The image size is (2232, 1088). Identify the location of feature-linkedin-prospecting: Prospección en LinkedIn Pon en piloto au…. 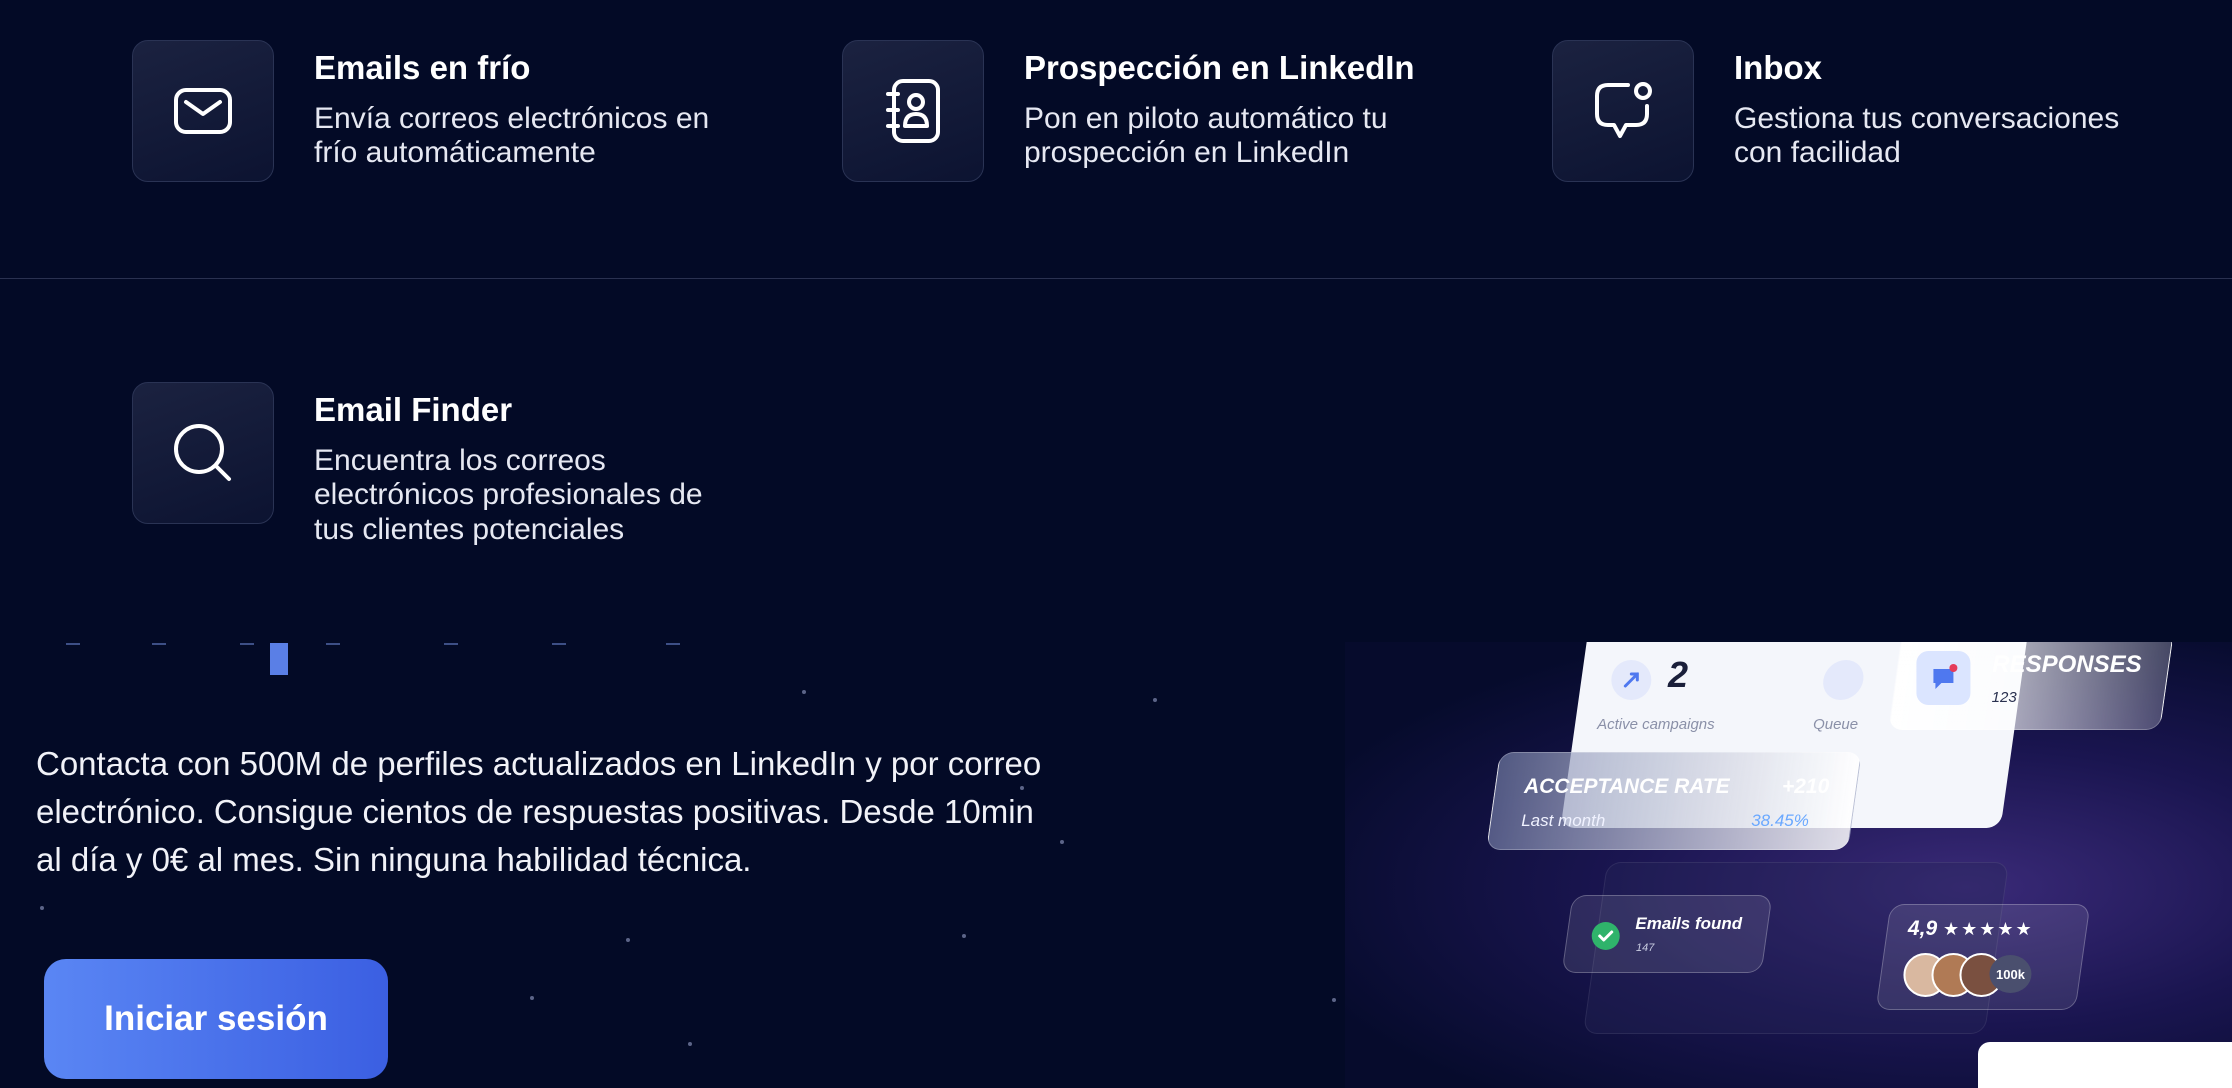
(1128, 111).